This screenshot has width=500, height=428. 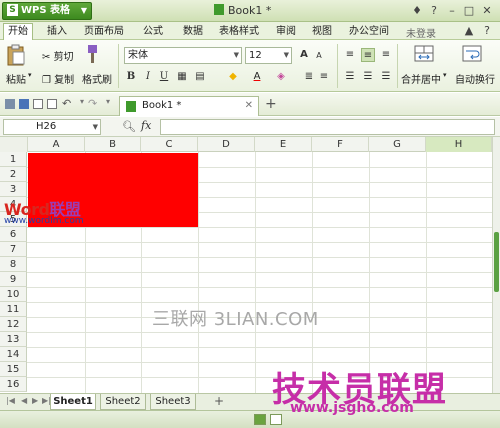 I want to click on outdent-icon: ≡, so click(x=324, y=77).